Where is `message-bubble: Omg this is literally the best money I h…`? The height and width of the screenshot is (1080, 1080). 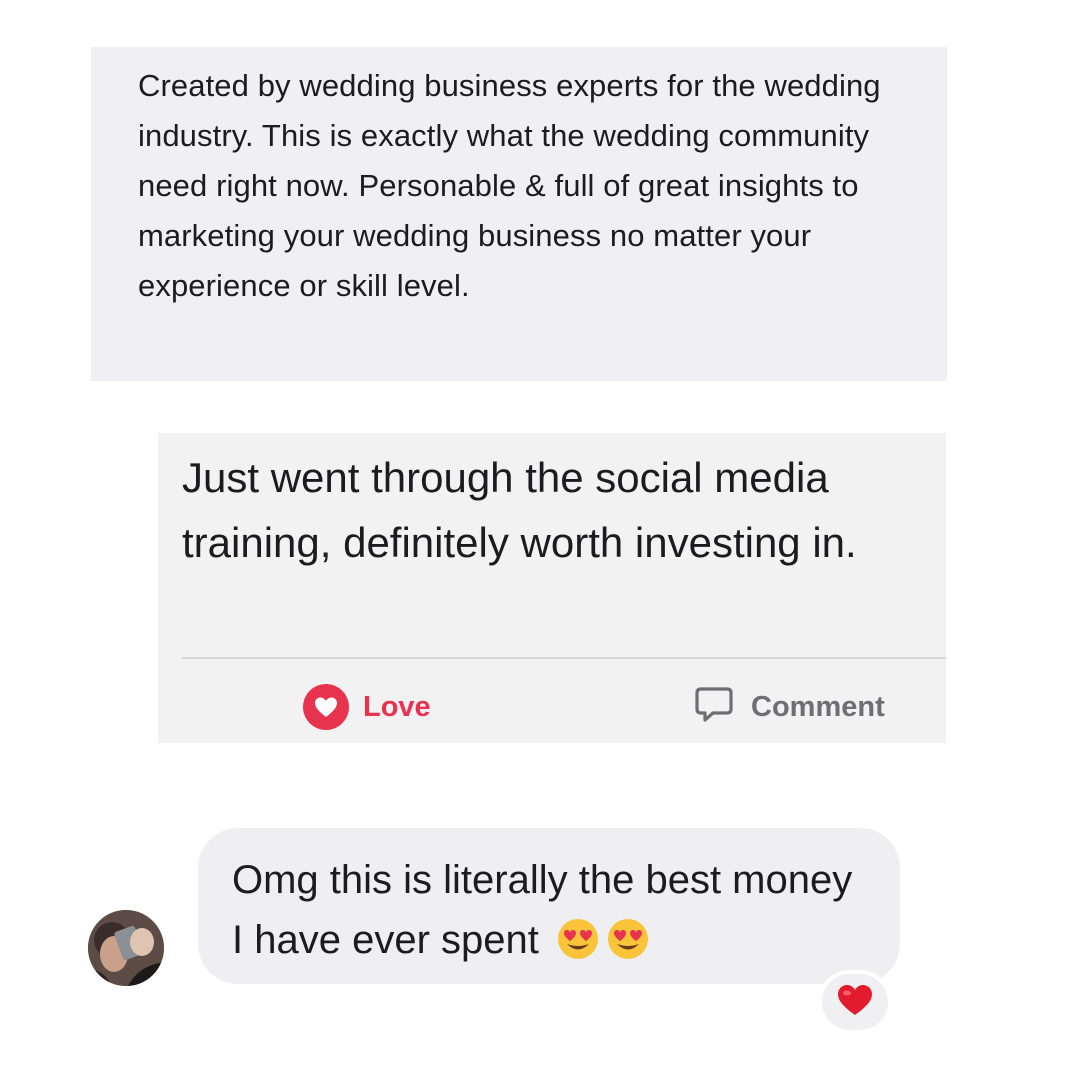 message-bubble: Omg this is literally the best money I h… is located at coordinates (549, 906).